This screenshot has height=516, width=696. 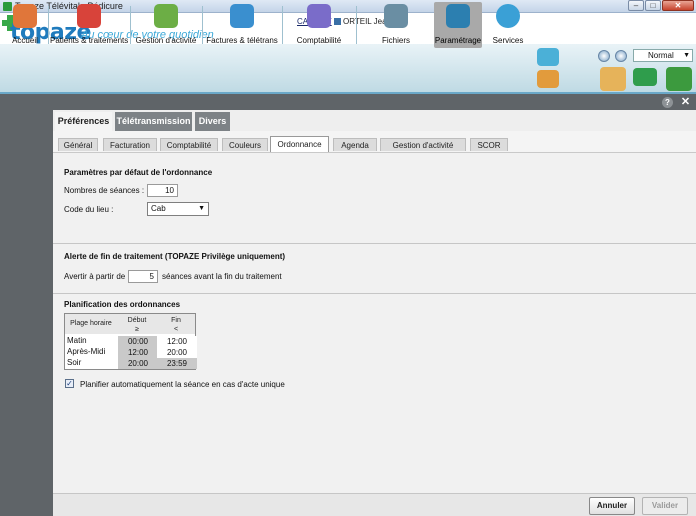 What do you see at coordinates (667, 102) in the screenshot?
I see `help-icon: ?` at bounding box center [667, 102].